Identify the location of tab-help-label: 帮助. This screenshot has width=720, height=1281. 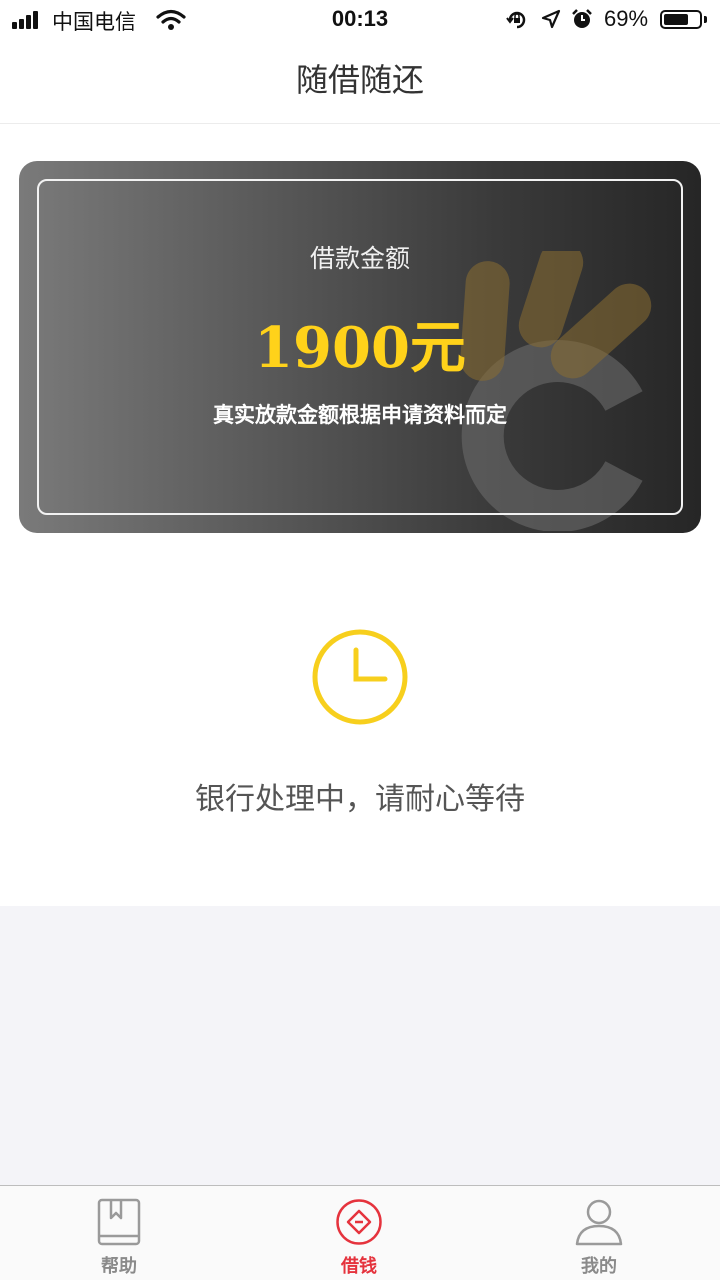
(119, 1266).